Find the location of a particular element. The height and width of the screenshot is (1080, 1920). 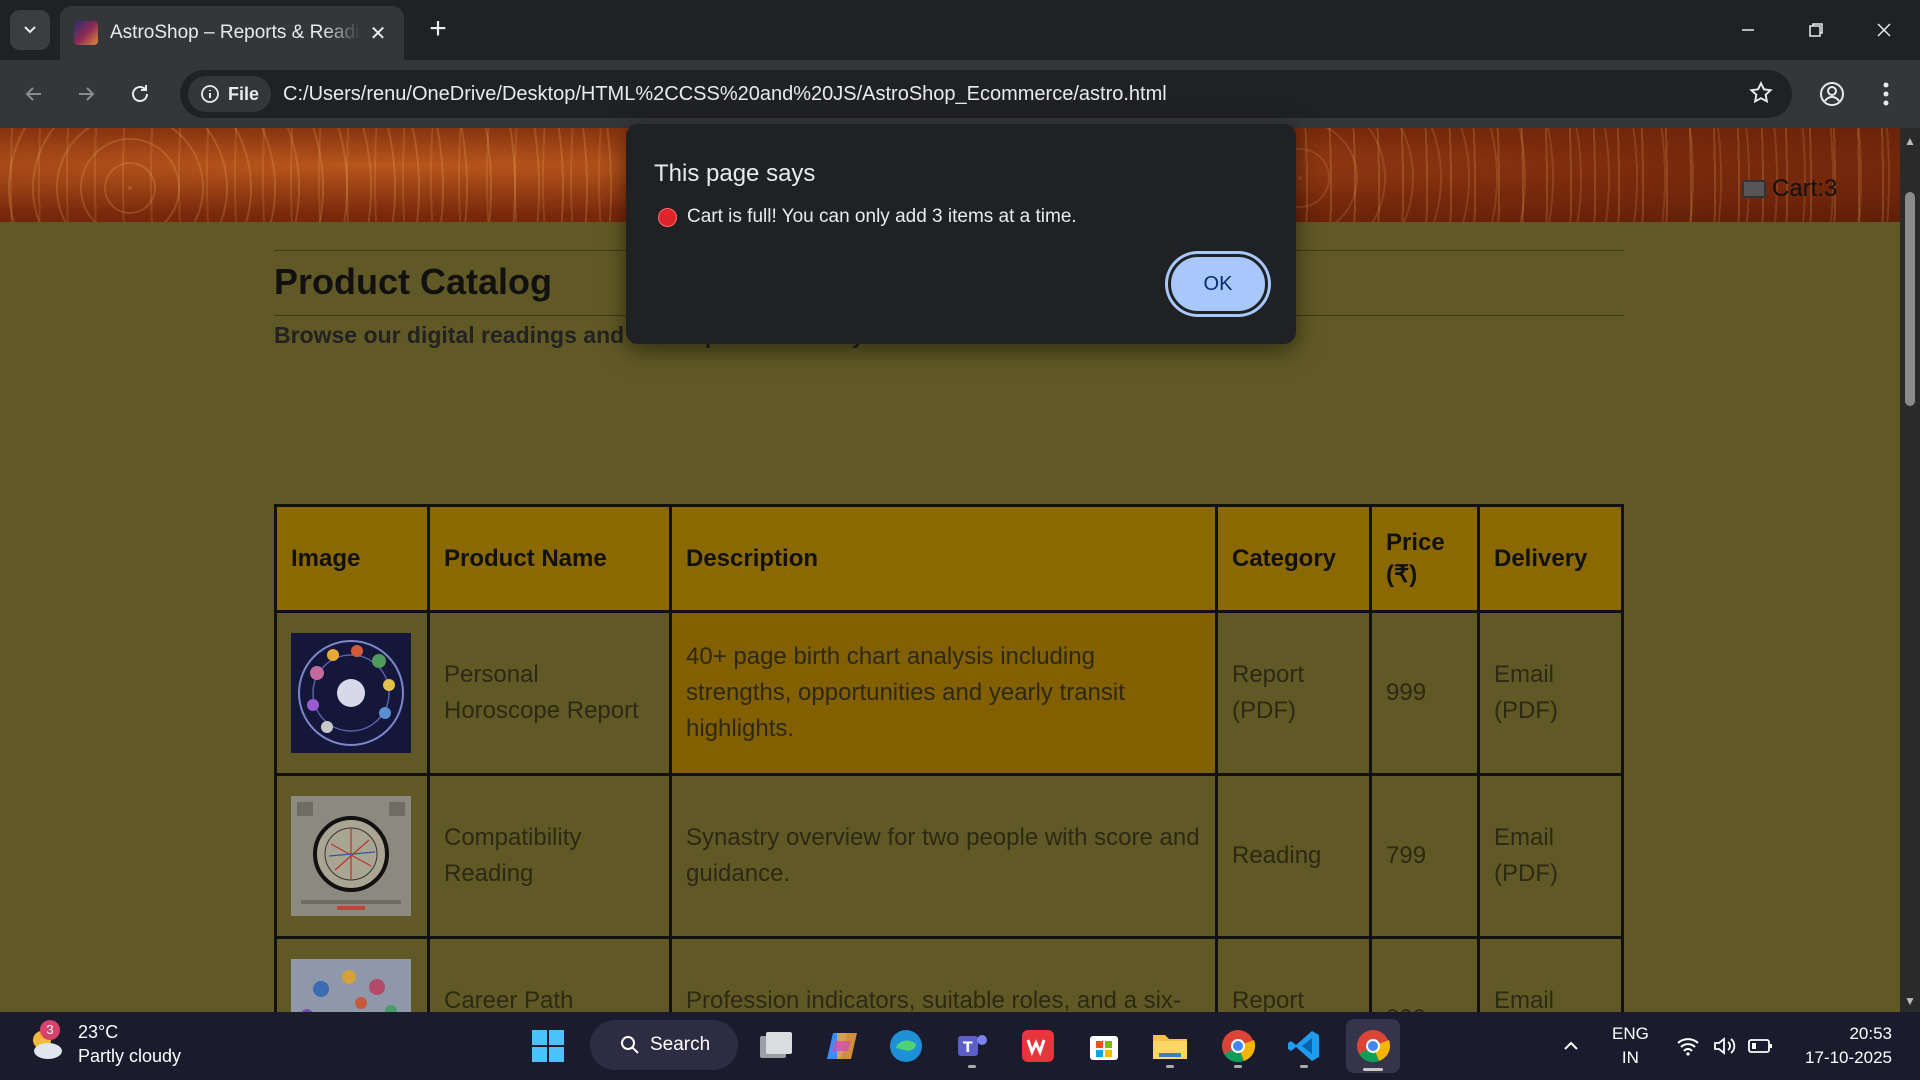

price-cell: 799 is located at coordinates (1424, 856).